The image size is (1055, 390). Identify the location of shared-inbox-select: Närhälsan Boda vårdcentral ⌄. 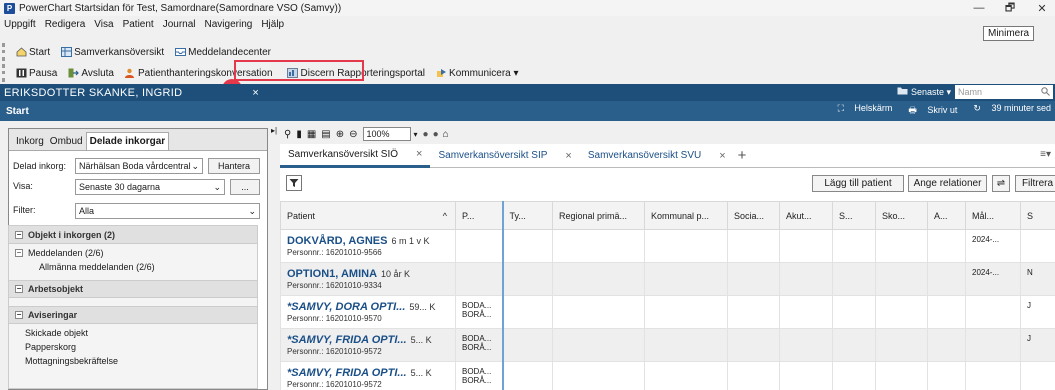
(139, 166).